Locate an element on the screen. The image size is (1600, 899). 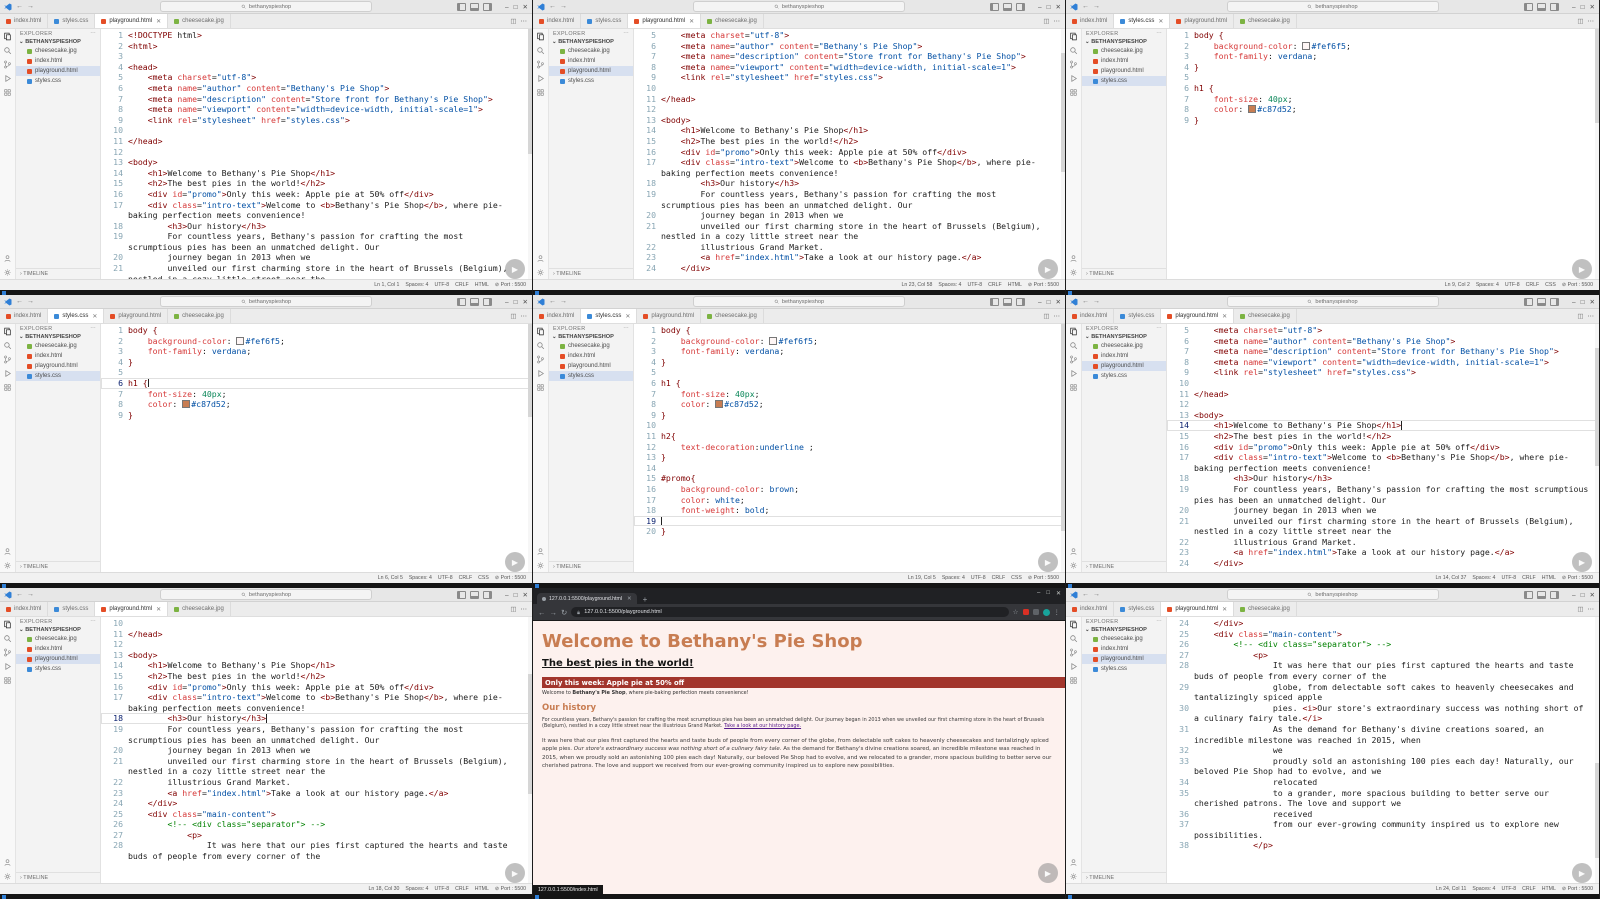
layout-secondary-icon is located at coordinates (487, 6).